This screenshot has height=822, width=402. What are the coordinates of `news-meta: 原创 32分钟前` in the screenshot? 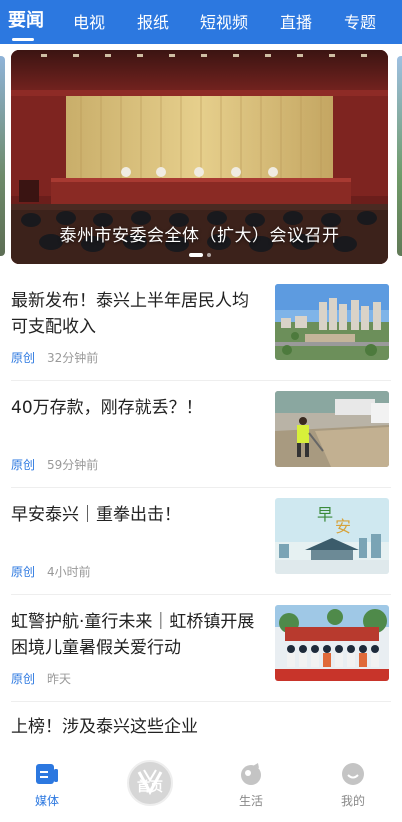 It's located at (54, 358).